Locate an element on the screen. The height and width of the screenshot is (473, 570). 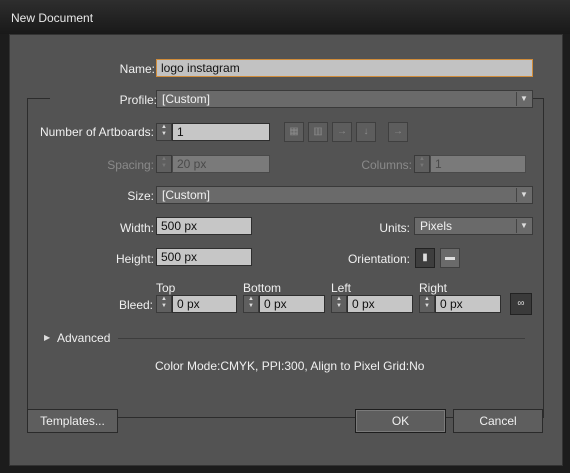
name-label: Name: is located at coordinates (137, 69).